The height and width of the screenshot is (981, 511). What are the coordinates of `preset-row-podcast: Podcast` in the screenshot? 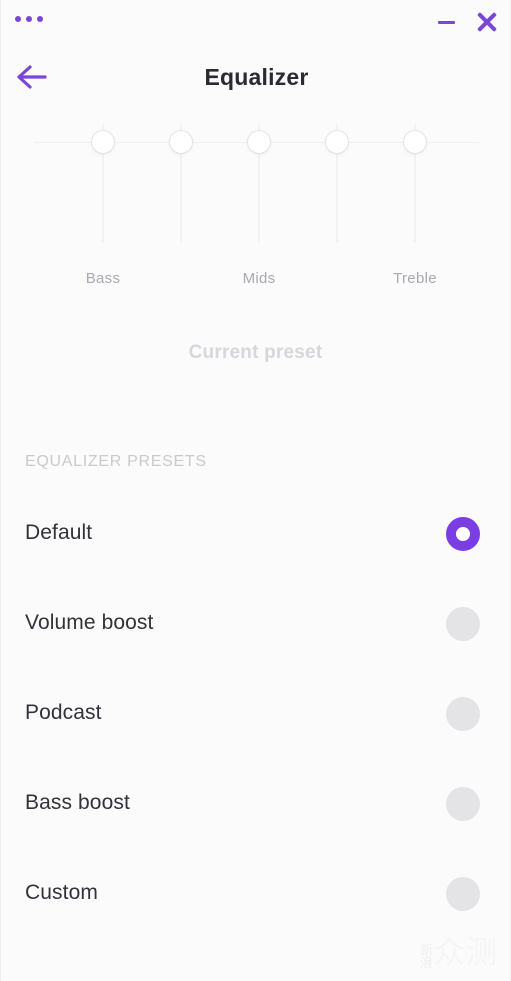 It's located at (255, 730).